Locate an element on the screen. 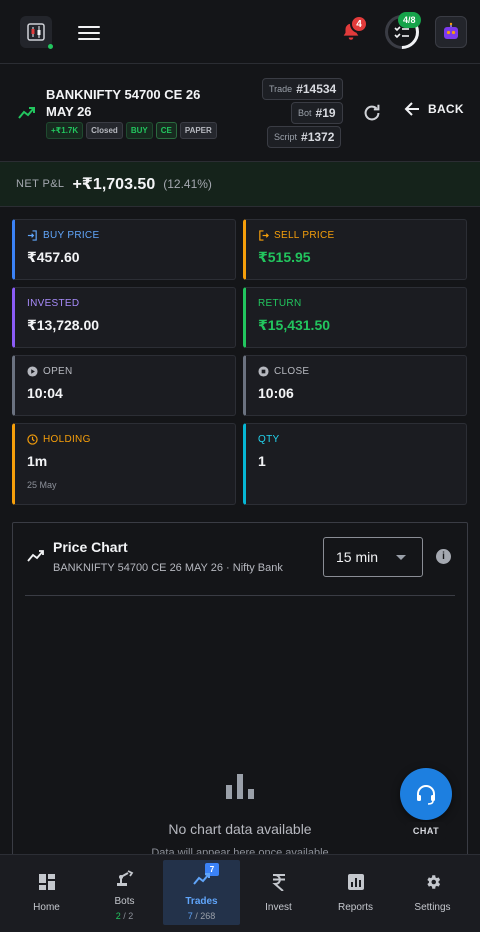 The image size is (480, 932). gear-icon is located at coordinates (433, 882).